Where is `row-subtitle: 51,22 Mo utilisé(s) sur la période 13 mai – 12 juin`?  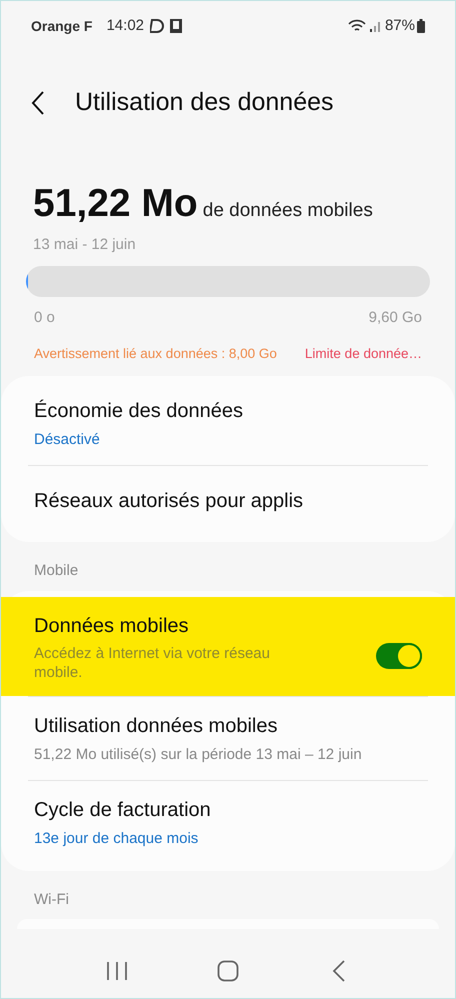 row-subtitle: 51,22 Mo utilisé(s) sur la période 13 mai – 12 juin is located at coordinates (198, 754).